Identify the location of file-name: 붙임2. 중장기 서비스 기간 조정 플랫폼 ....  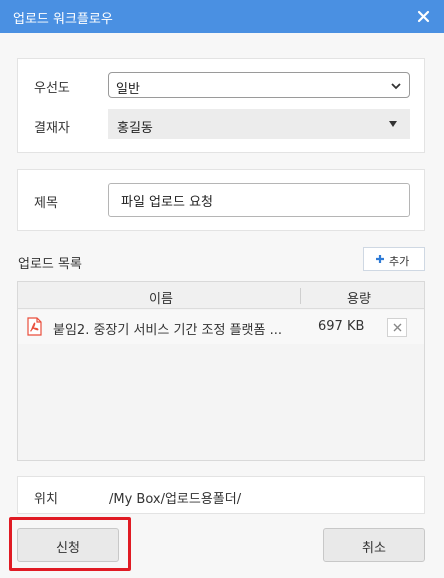
(167, 330).